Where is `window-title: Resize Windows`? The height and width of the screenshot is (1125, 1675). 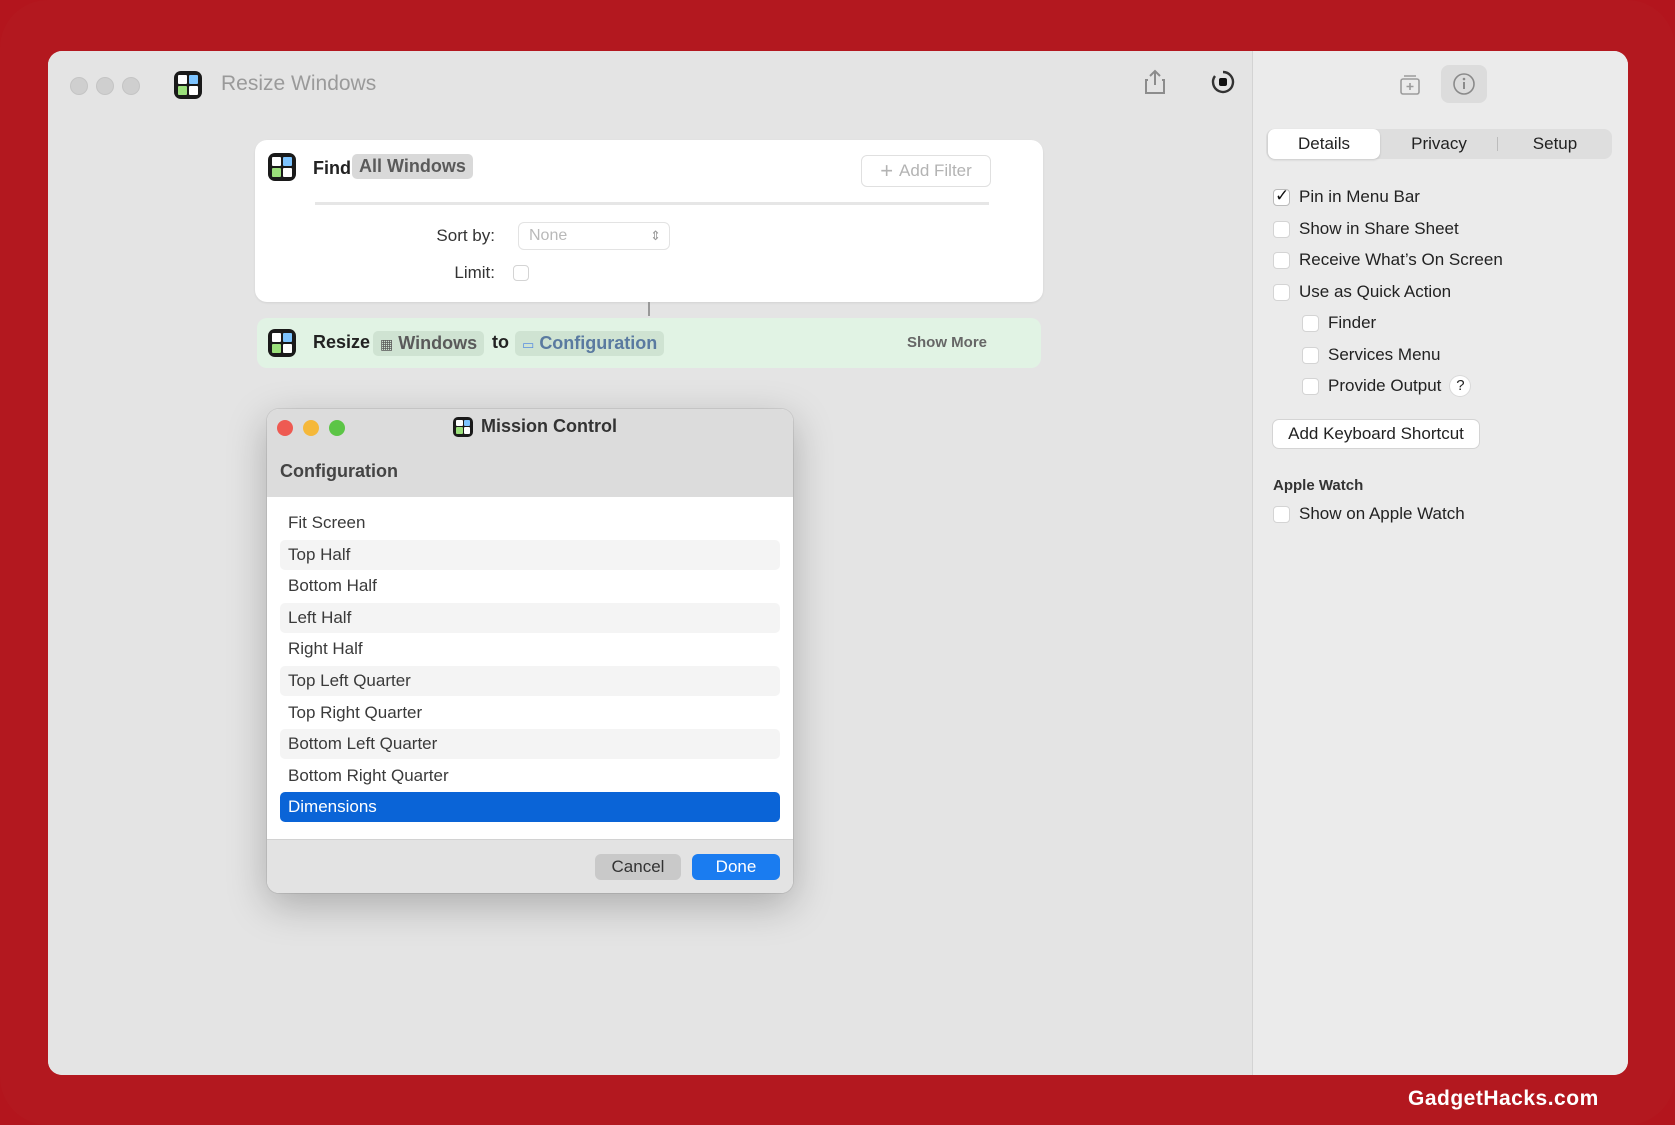
window-title: Resize Windows is located at coordinates (299, 83).